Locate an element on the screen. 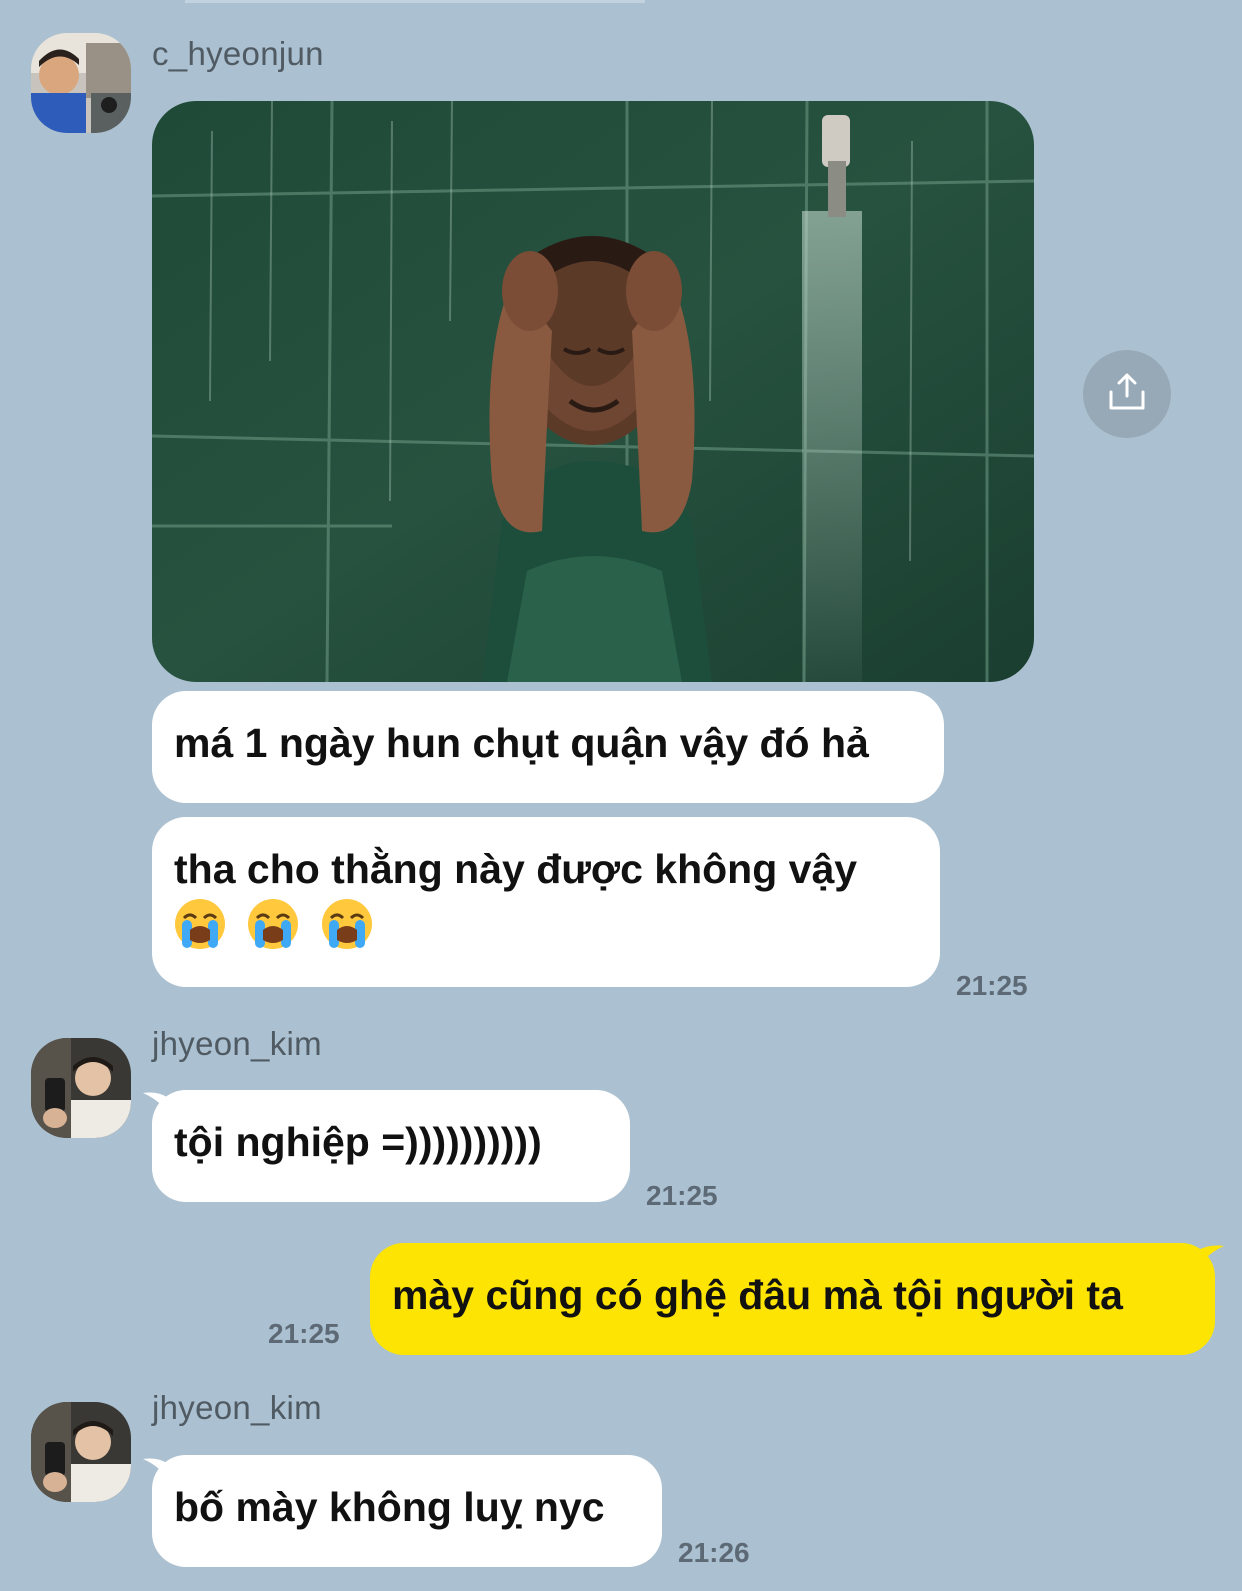 This screenshot has height=1591, width=1242. share-icon is located at coordinates (1127, 394).